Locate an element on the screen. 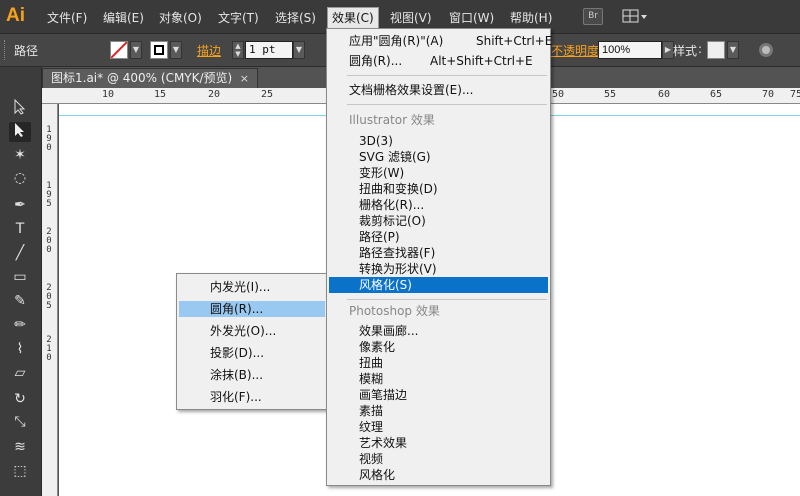  ruler-label: 190 is located at coordinates (49, 139).